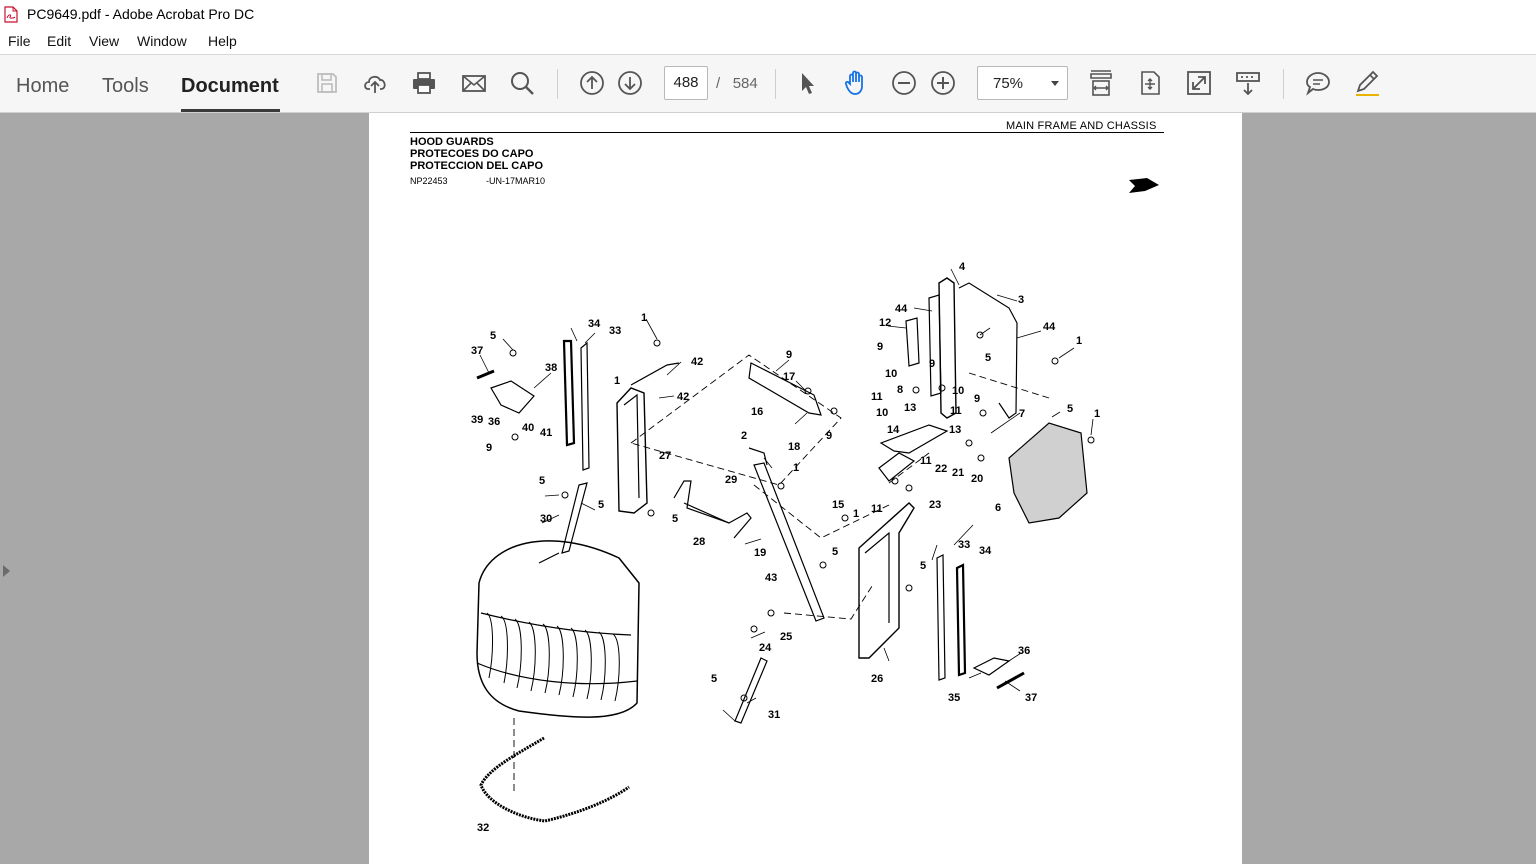 Image resolution: width=1536 pixels, height=864 pixels. I want to click on callout-41: 41, so click(546, 433).